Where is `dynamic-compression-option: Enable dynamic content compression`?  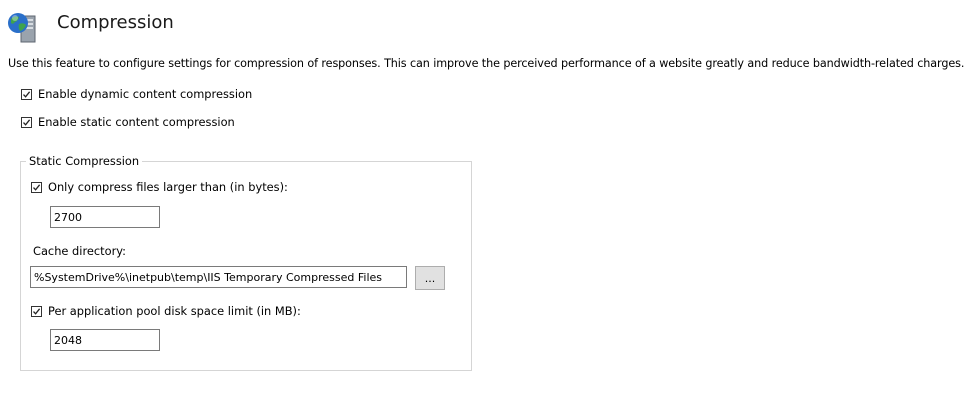 dynamic-compression-option: Enable dynamic content compression is located at coordinates (136, 94).